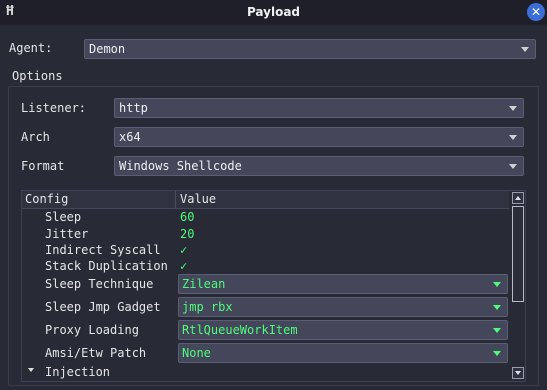  I want to click on config-sleep-label: Sleep, so click(63, 217).